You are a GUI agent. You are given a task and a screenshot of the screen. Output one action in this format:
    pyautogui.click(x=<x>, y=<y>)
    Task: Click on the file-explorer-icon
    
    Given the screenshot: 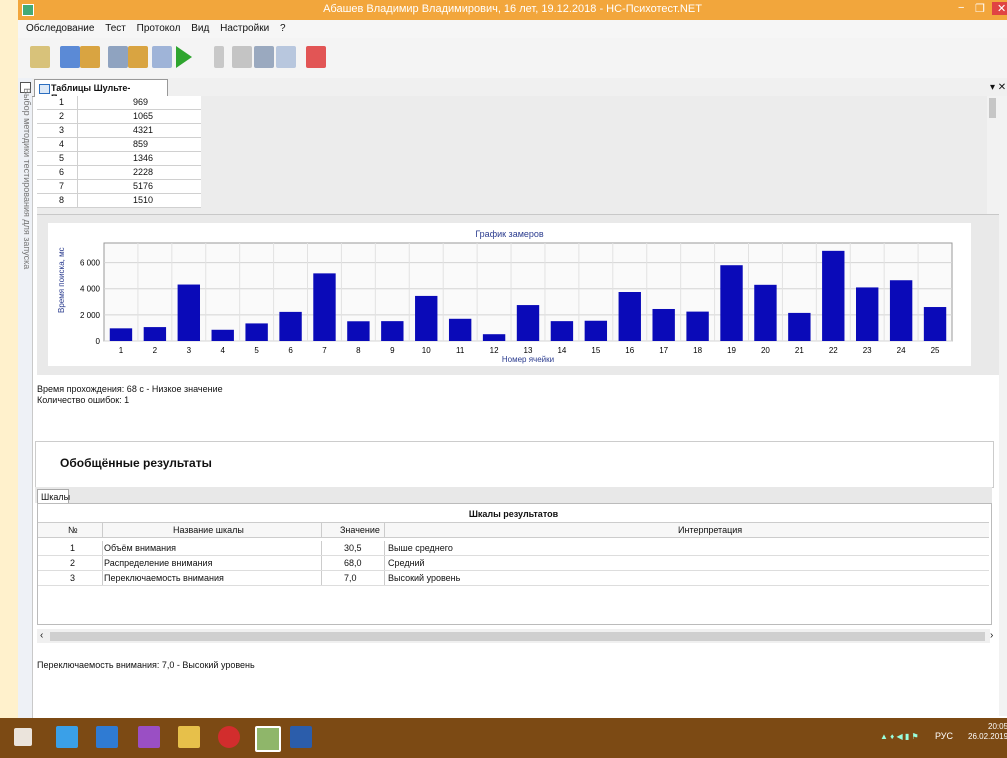 What is the action you would take?
    pyautogui.click(x=189, y=737)
    